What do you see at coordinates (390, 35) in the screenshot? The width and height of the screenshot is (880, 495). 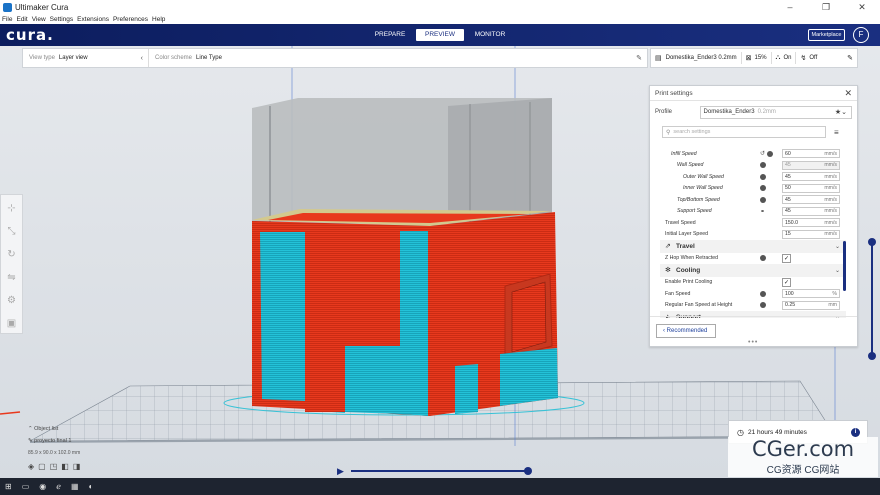 I see `tab-prepare: PREPARE` at bounding box center [390, 35].